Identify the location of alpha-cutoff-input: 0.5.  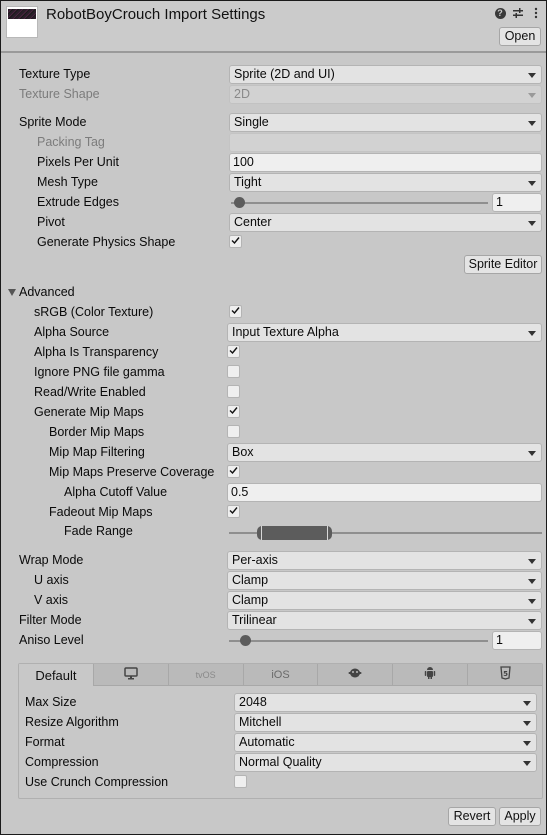
(384, 492).